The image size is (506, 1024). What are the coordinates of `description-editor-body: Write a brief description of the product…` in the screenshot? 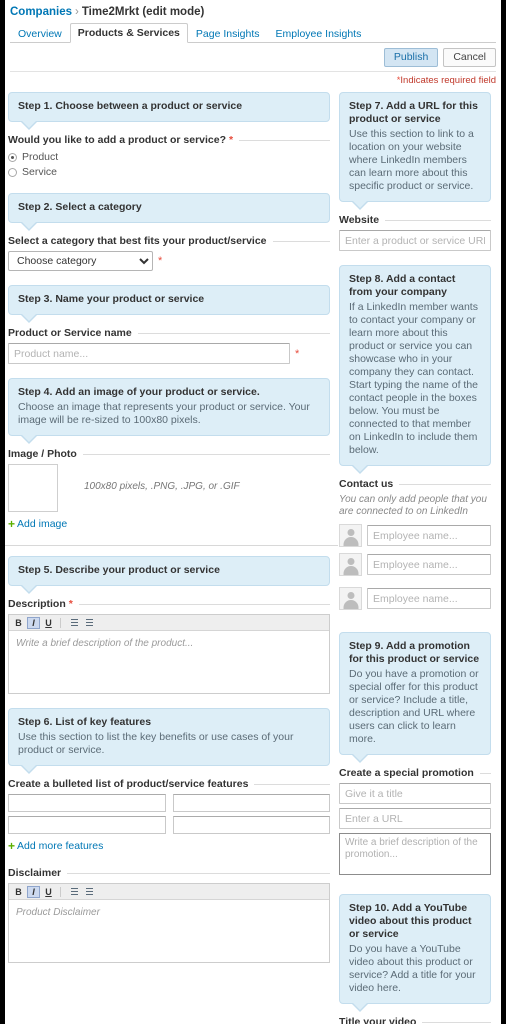 It's located at (169, 662).